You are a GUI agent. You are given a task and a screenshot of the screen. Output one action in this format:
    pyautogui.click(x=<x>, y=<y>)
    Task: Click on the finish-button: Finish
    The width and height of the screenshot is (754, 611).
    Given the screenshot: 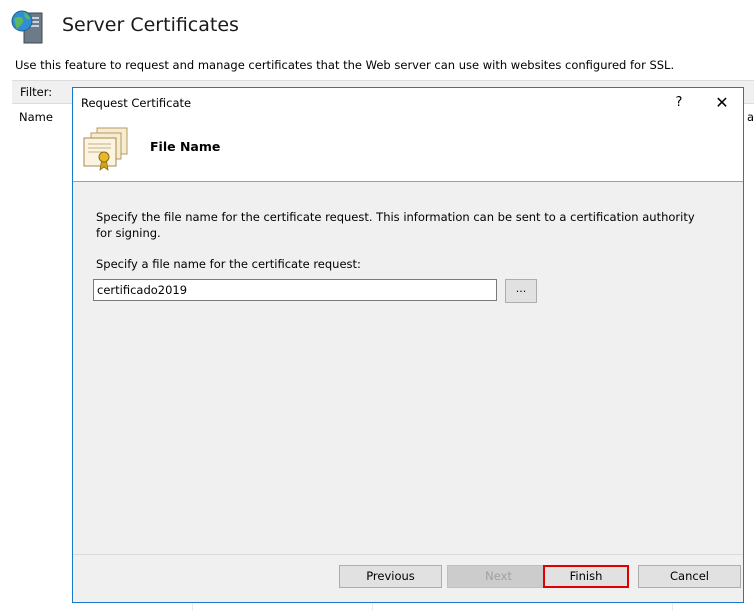 What is the action you would take?
    pyautogui.click(x=586, y=576)
    